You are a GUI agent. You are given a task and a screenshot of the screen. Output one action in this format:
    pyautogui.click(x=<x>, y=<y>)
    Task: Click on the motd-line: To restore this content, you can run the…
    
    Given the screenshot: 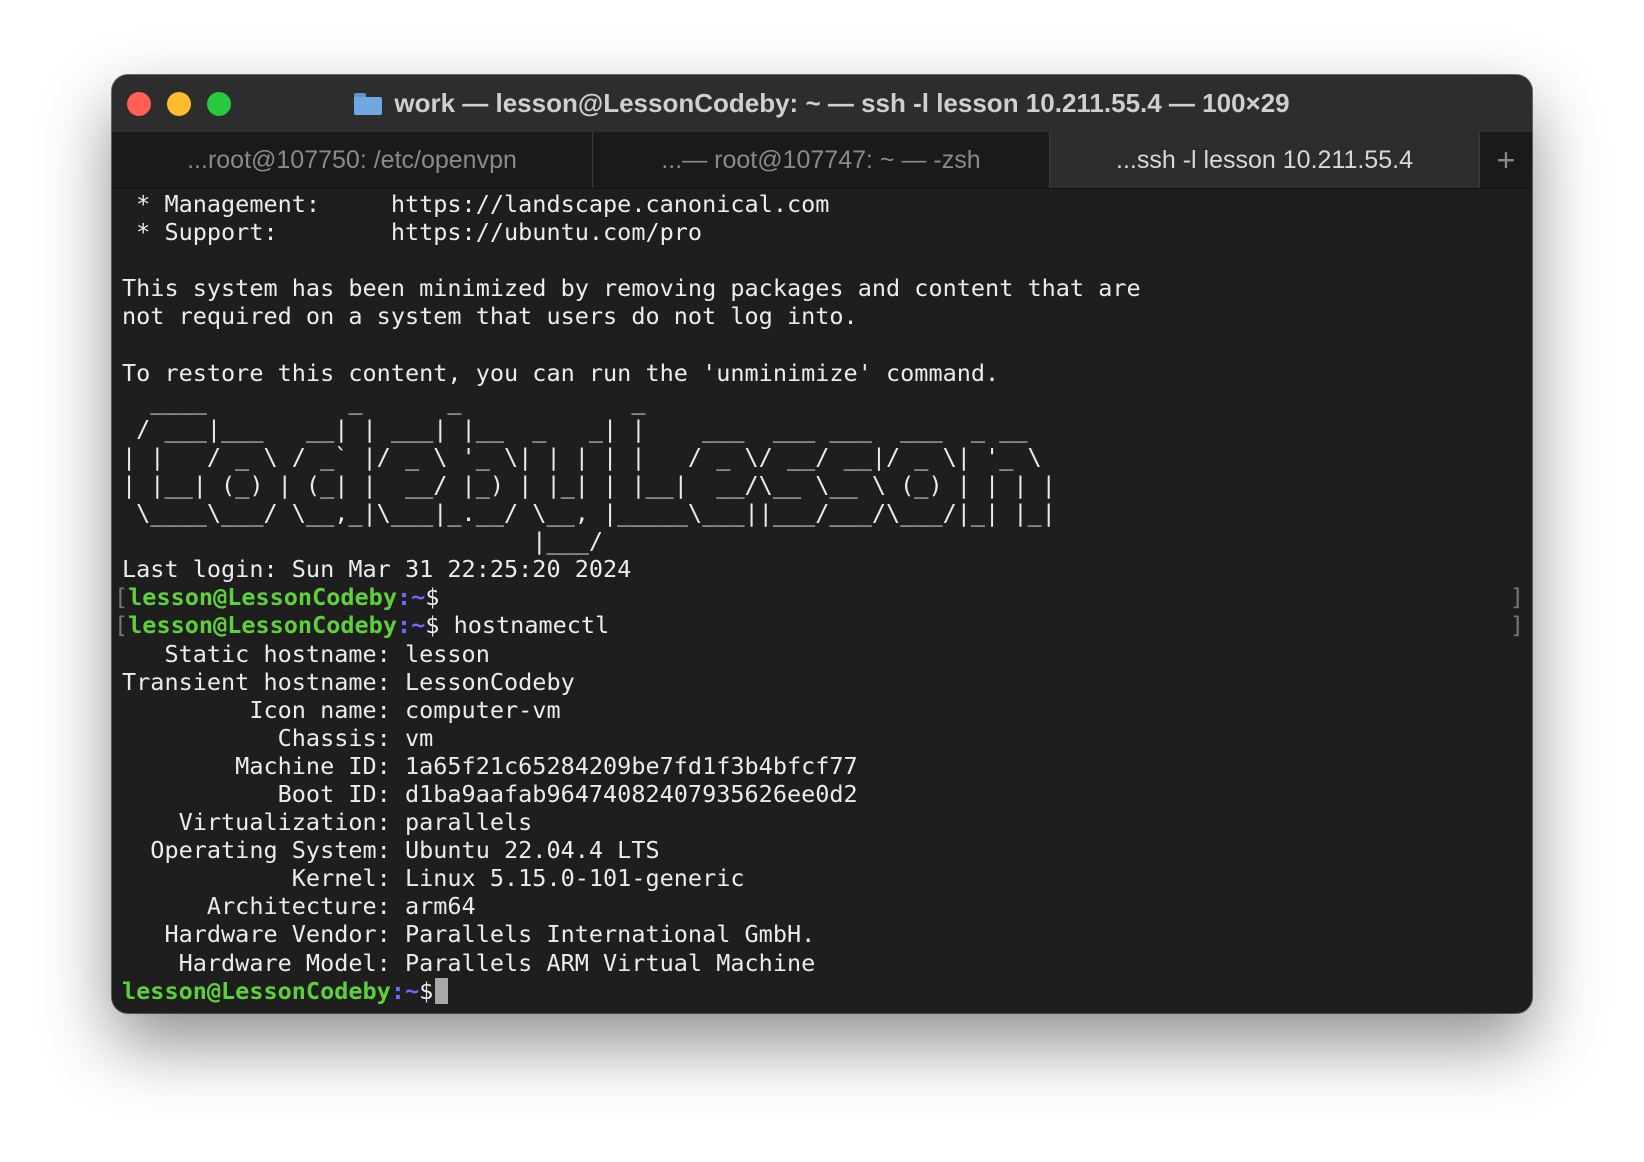 What is the action you would take?
    pyautogui.click(x=561, y=372)
    